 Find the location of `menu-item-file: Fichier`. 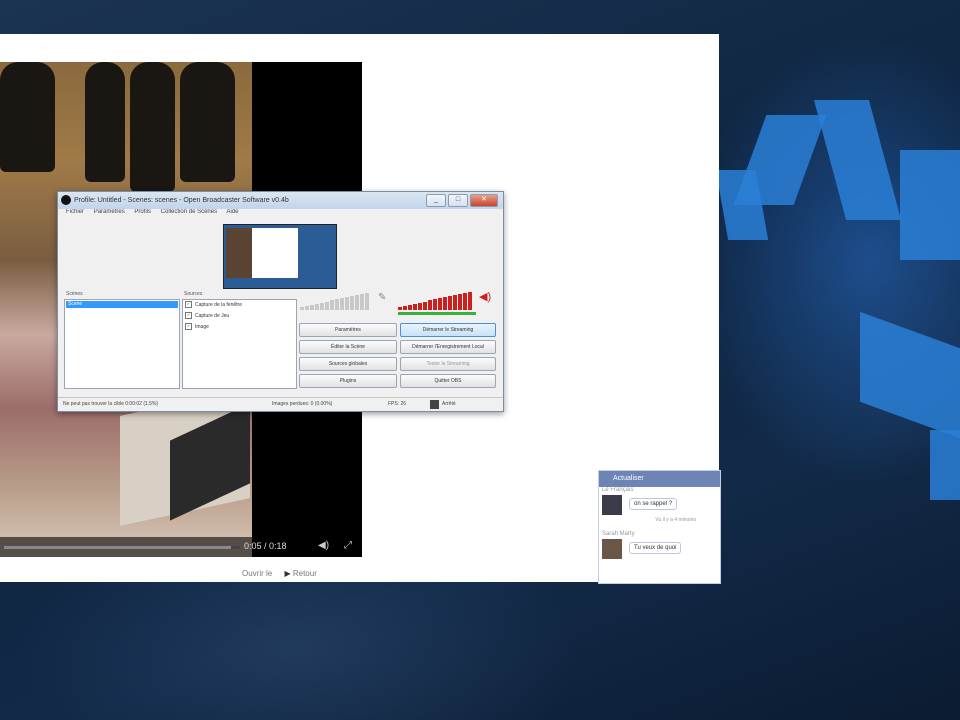

menu-item-file: Fichier is located at coordinates (75, 212).